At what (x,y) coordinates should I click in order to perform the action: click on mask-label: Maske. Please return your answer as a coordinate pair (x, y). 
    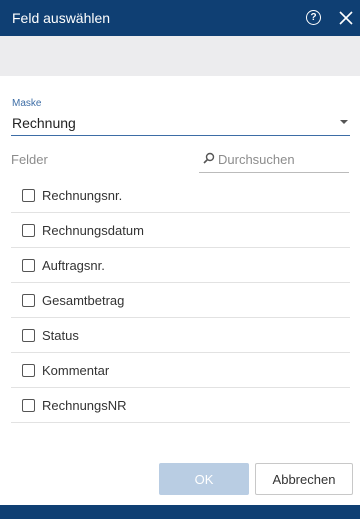
    Looking at the image, I should click on (27, 103).